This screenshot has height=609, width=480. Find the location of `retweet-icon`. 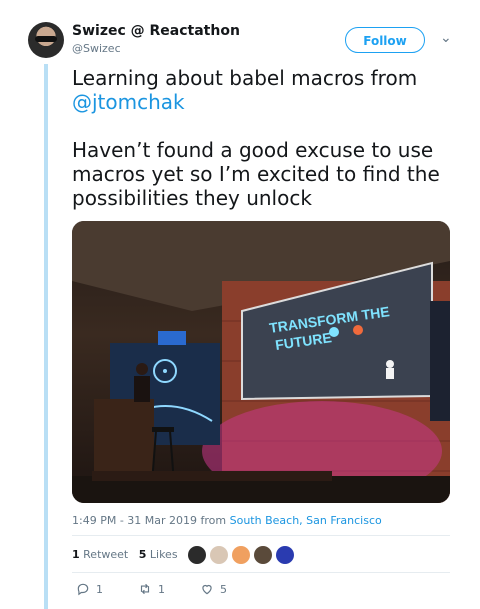

retweet-icon is located at coordinates (145, 589).